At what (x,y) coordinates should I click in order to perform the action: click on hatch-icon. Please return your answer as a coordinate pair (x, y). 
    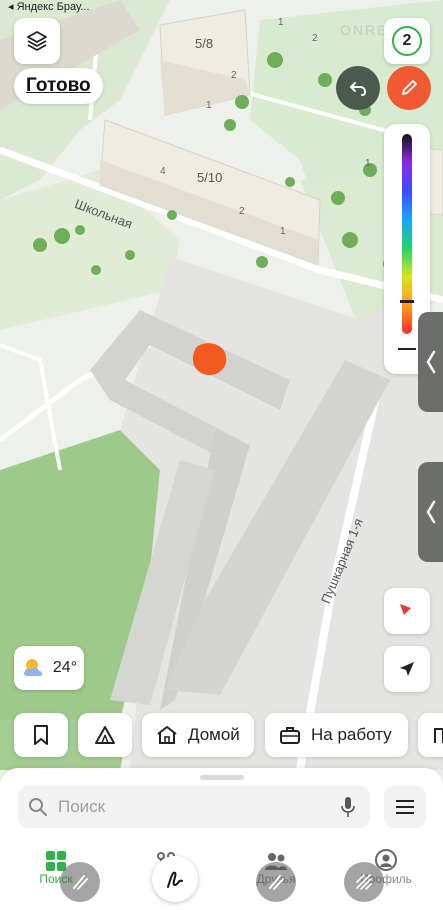
    Looking at the image, I should click on (364, 882).